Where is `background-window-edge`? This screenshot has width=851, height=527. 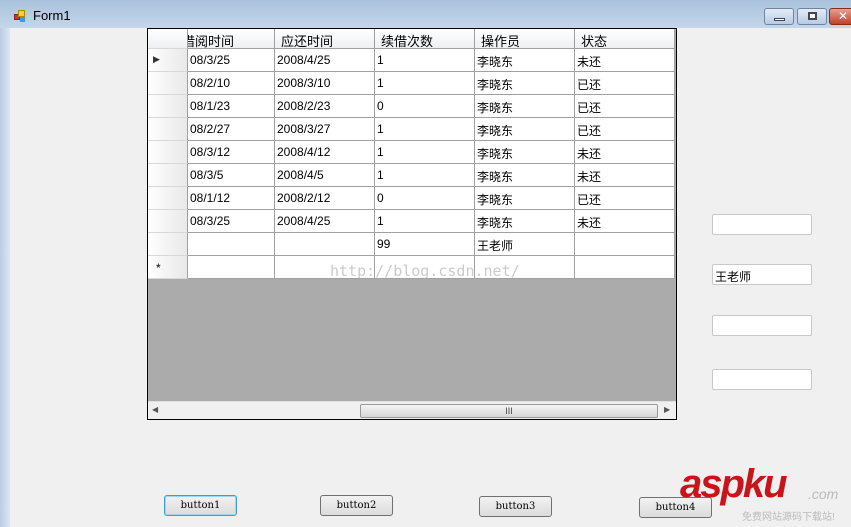
background-window-edge is located at coordinates (5, 277).